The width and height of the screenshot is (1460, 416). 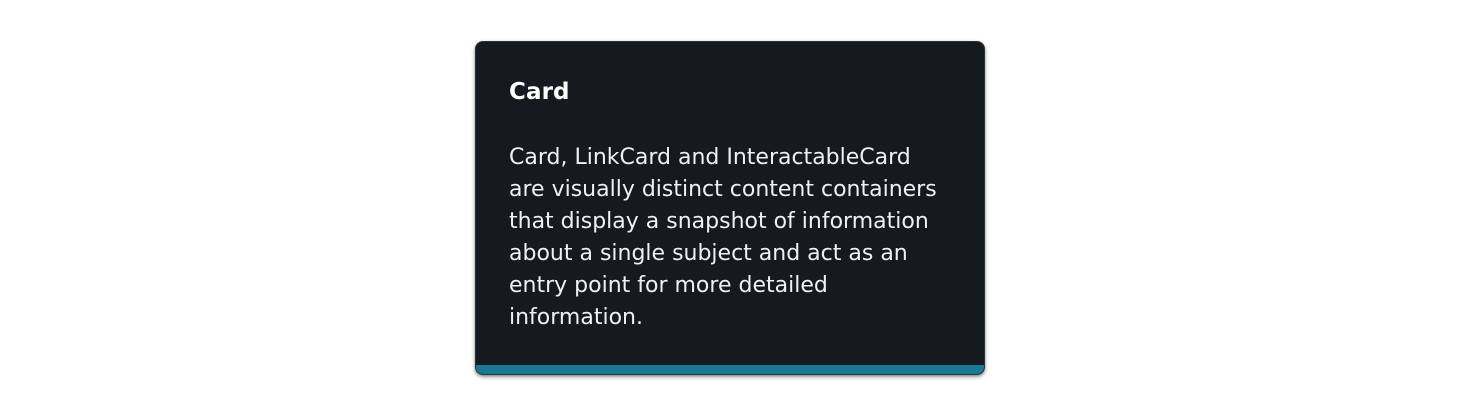 I want to click on card-accent-bar, so click(x=730, y=369).